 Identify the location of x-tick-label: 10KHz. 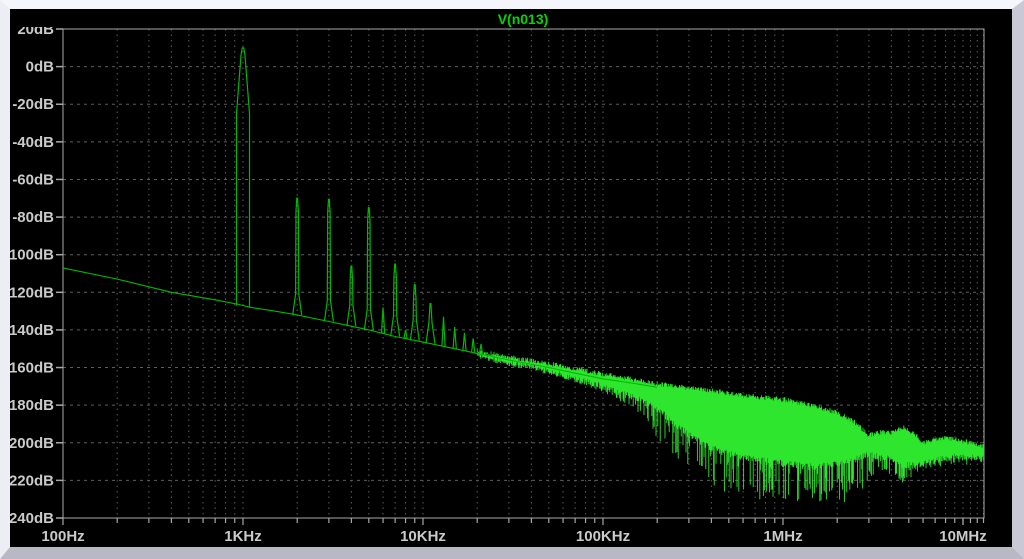
(423, 536).